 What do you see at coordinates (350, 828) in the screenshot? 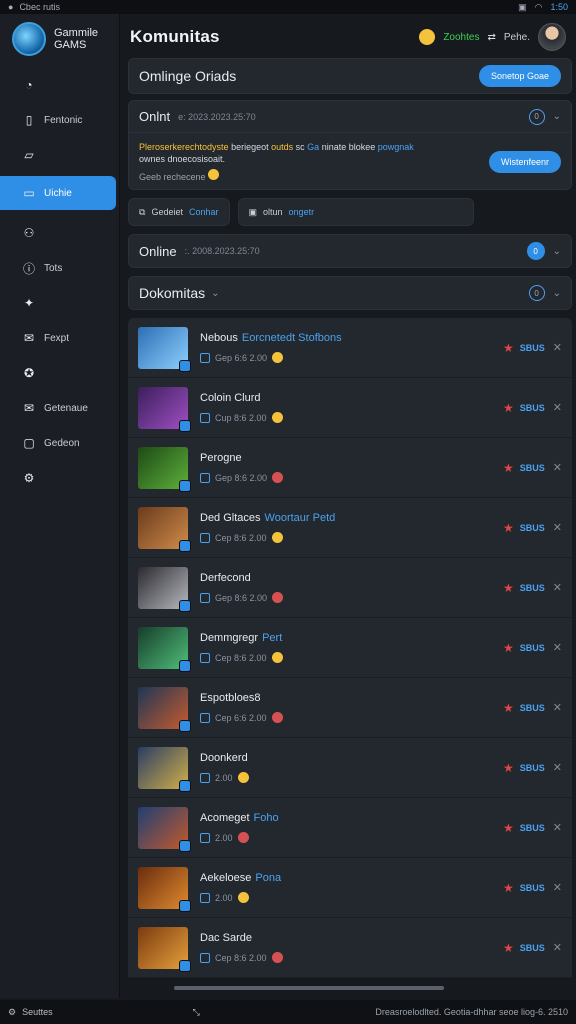
I see `list-item: Acomeget Foho 2.00 ★ SBUS ✕` at bounding box center [350, 828].